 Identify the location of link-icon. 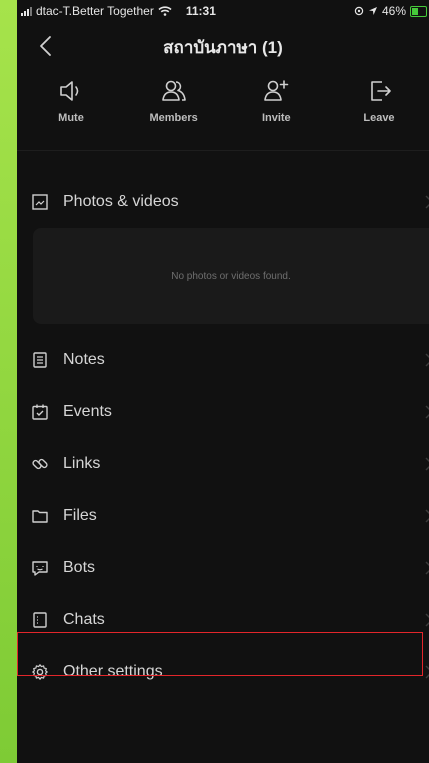
(40, 464).